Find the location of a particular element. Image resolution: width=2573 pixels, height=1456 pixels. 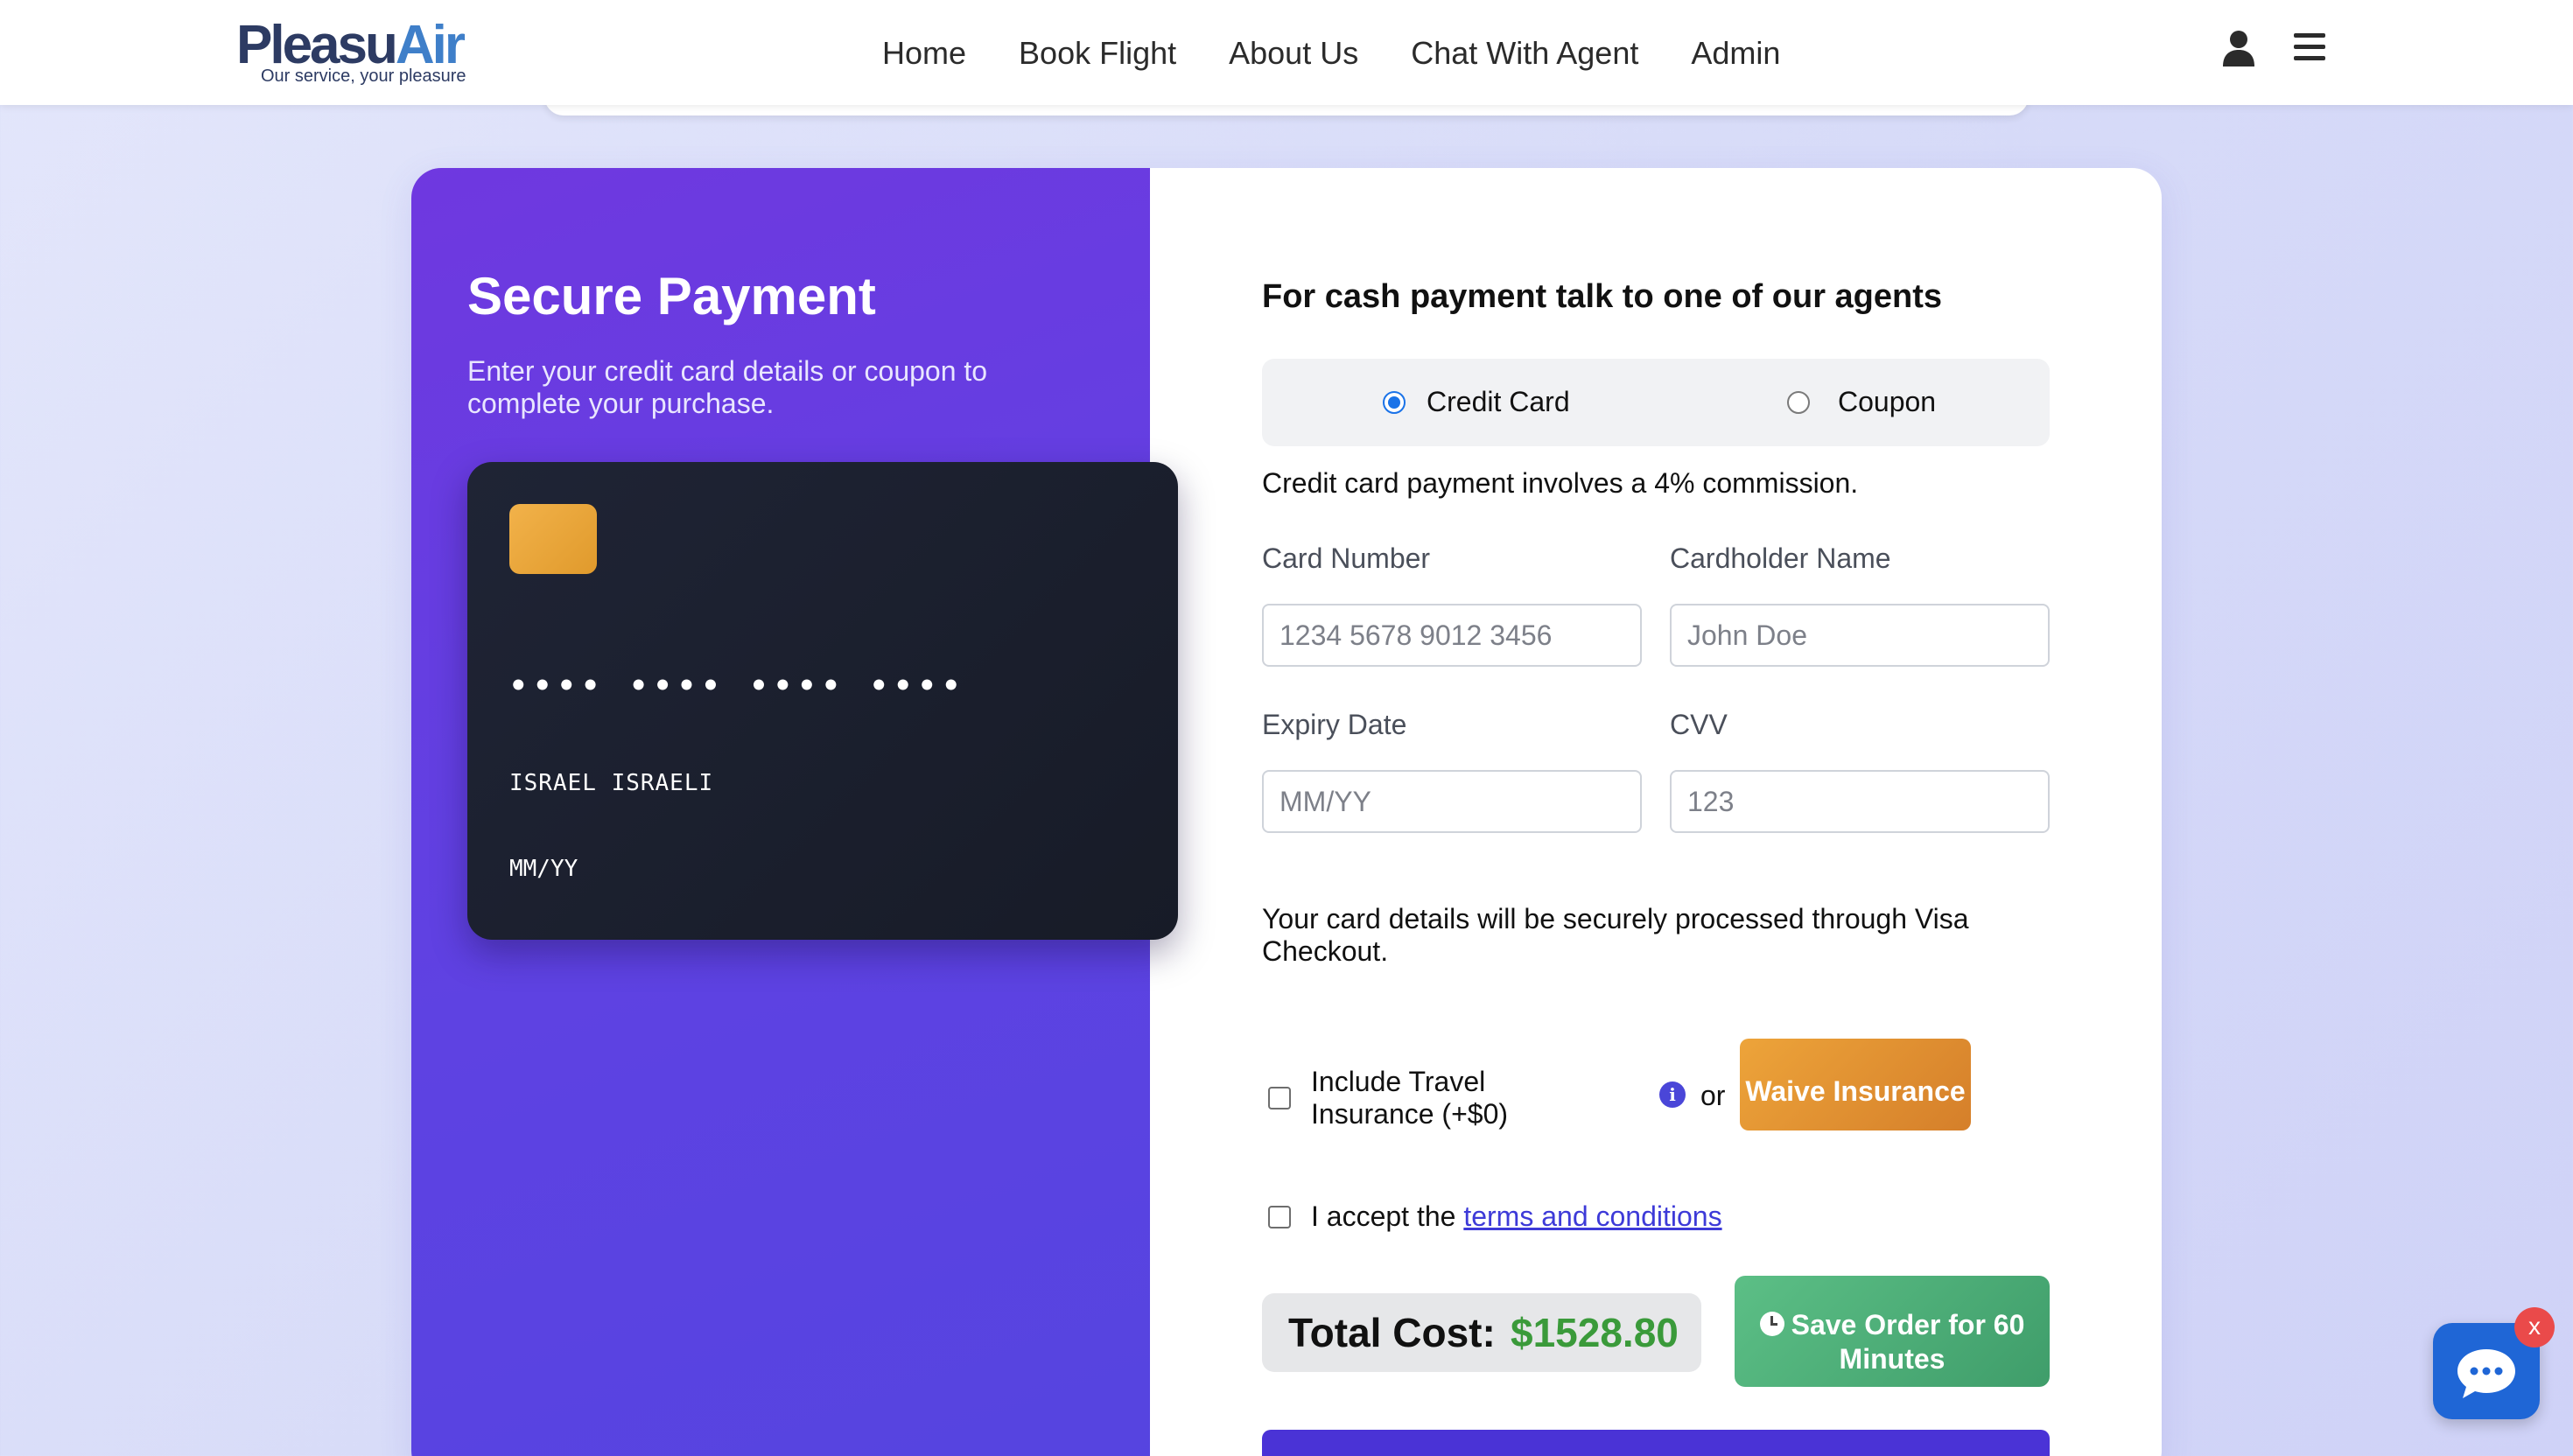

credit-card-preview: •••• •••• •••• •••• ISRAEL ISRAELI MM/YY is located at coordinates (822, 701).